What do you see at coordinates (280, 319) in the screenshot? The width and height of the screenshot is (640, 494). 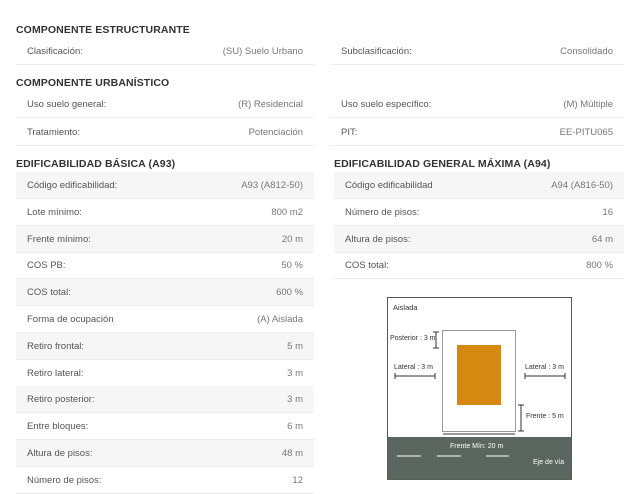 I see `row-value: (A) Aislada` at bounding box center [280, 319].